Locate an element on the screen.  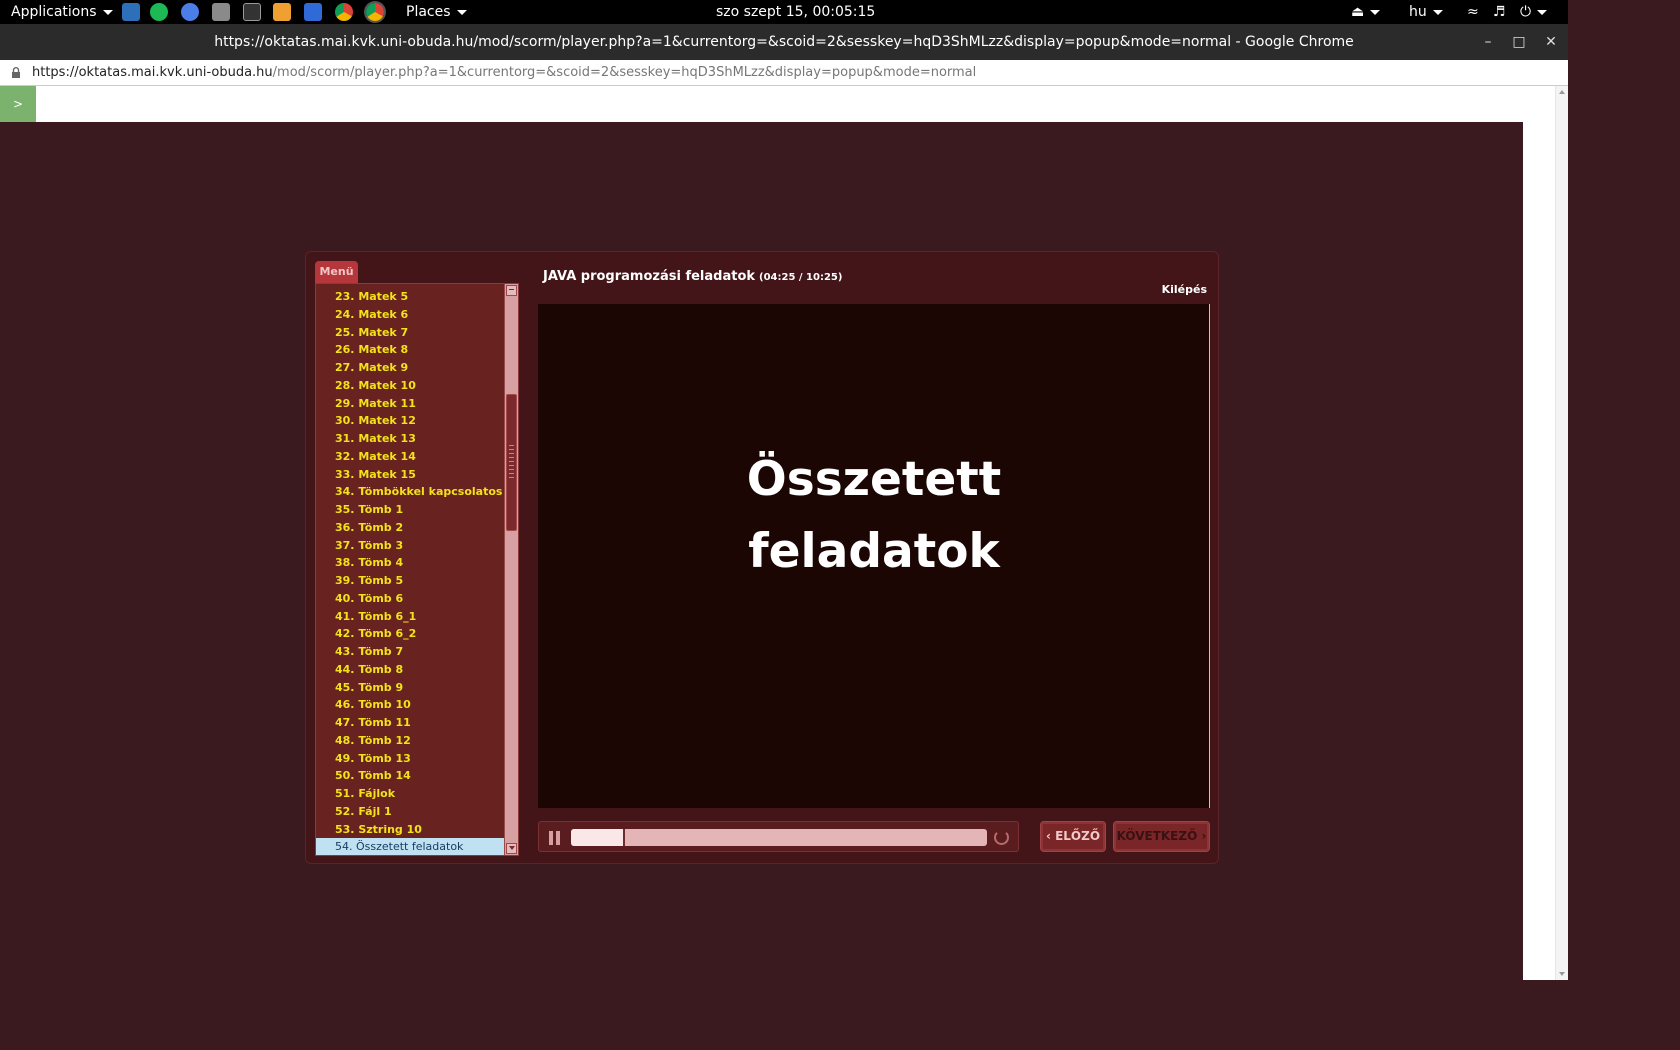
menu-item: 54. Összetett feladatok is located at coordinates (410, 846).